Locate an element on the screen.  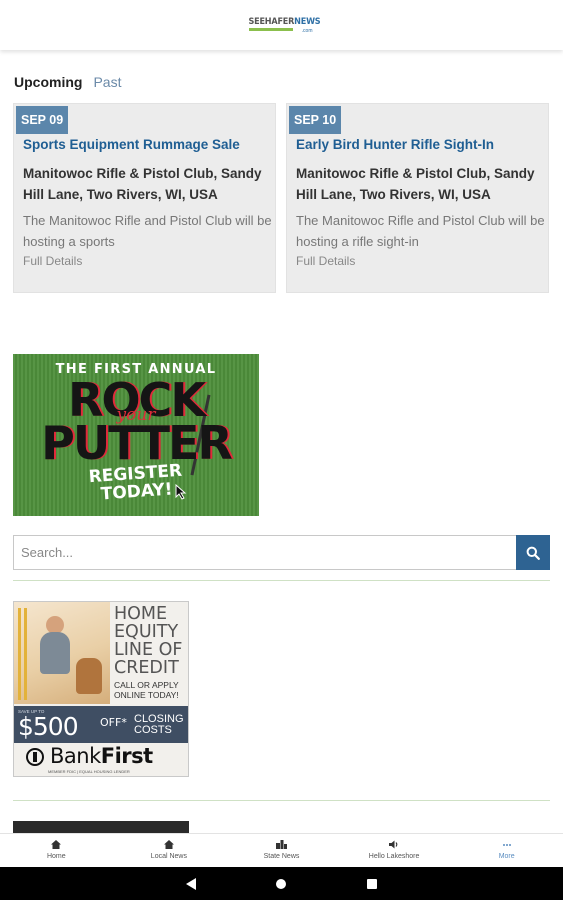
search-input is located at coordinates (264, 552).